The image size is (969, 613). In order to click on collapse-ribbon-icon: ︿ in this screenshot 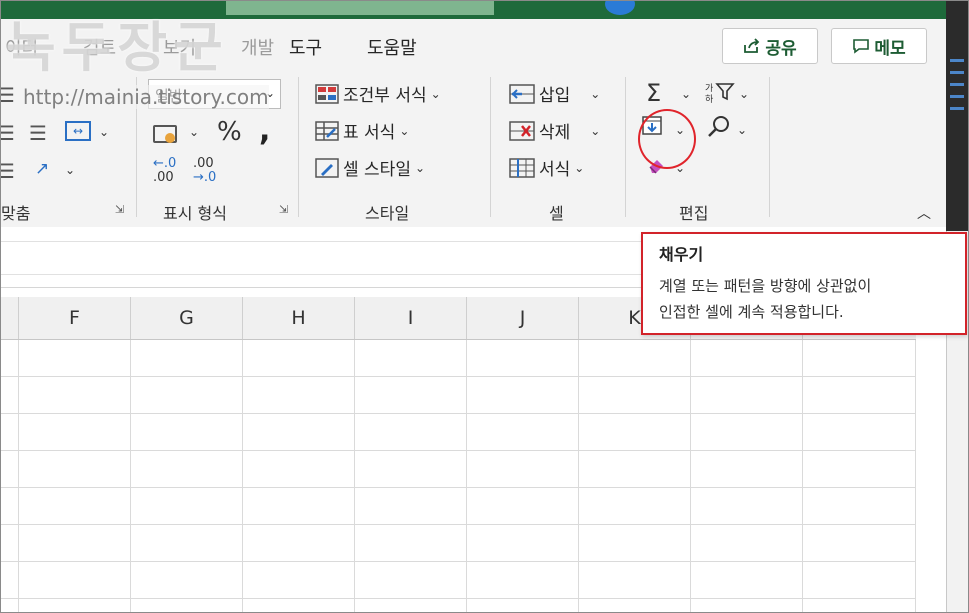, I will do `click(924, 213)`.